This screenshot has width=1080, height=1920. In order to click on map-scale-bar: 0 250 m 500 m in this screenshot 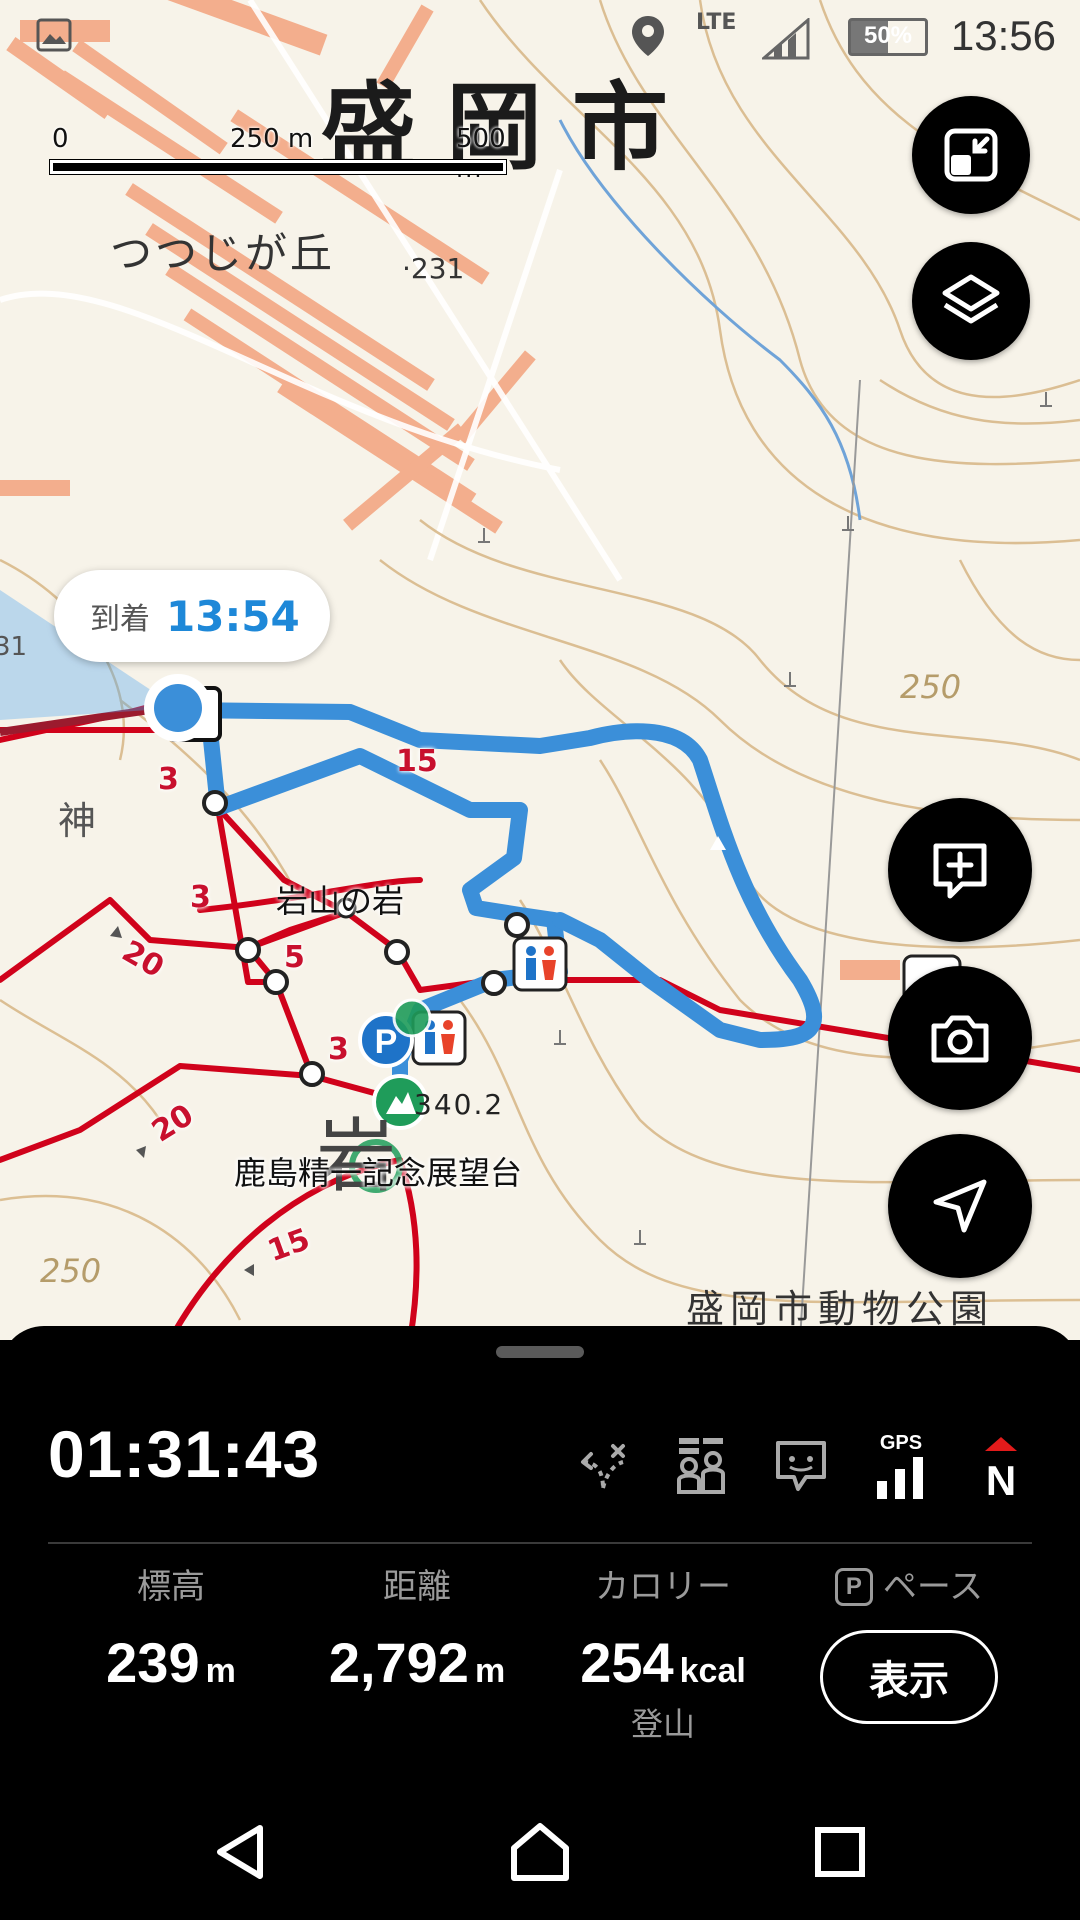, I will do `click(280, 154)`.